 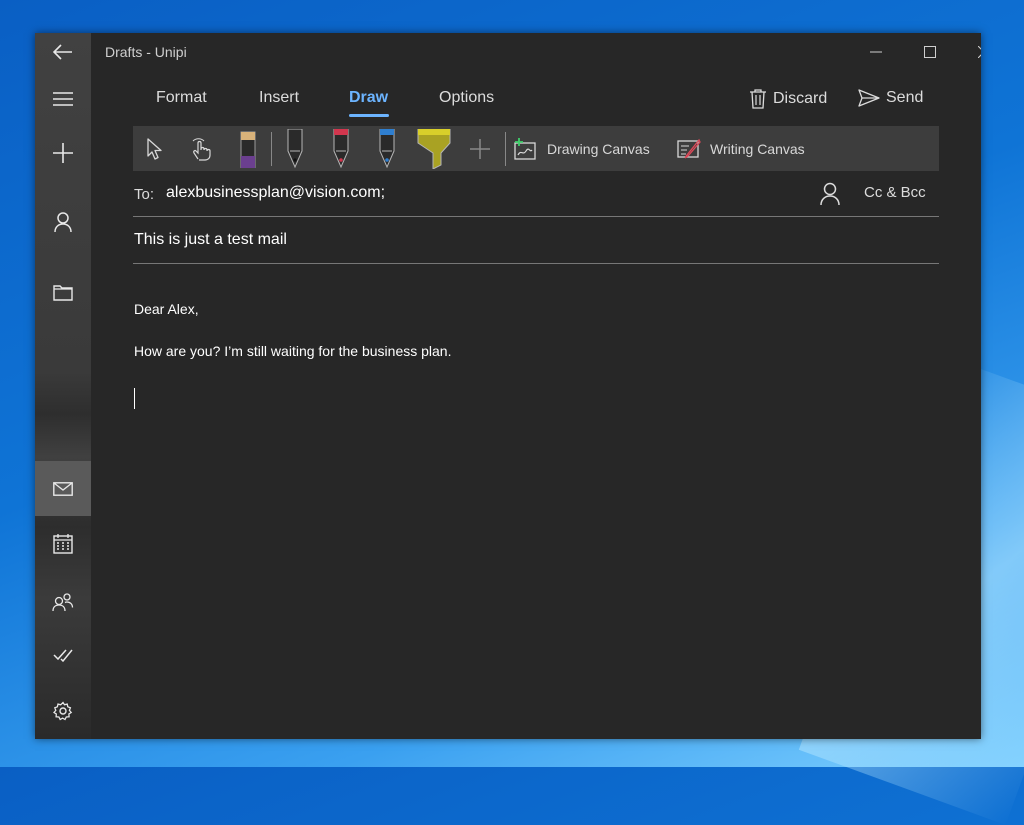 I want to click on subject-input: This is just a test mail, so click(x=210, y=240).